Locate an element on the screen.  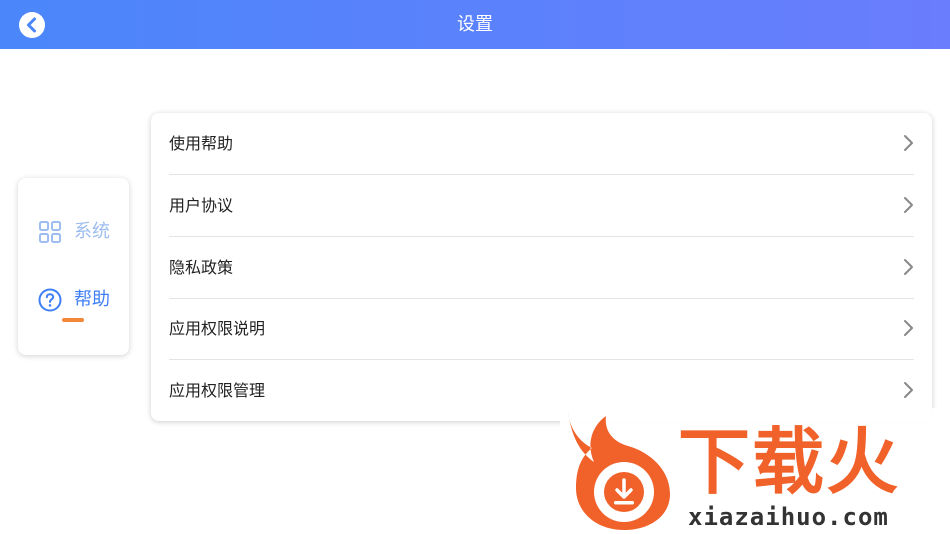
menu-item-label: 应用权限管理 is located at coordinates (217, 390).